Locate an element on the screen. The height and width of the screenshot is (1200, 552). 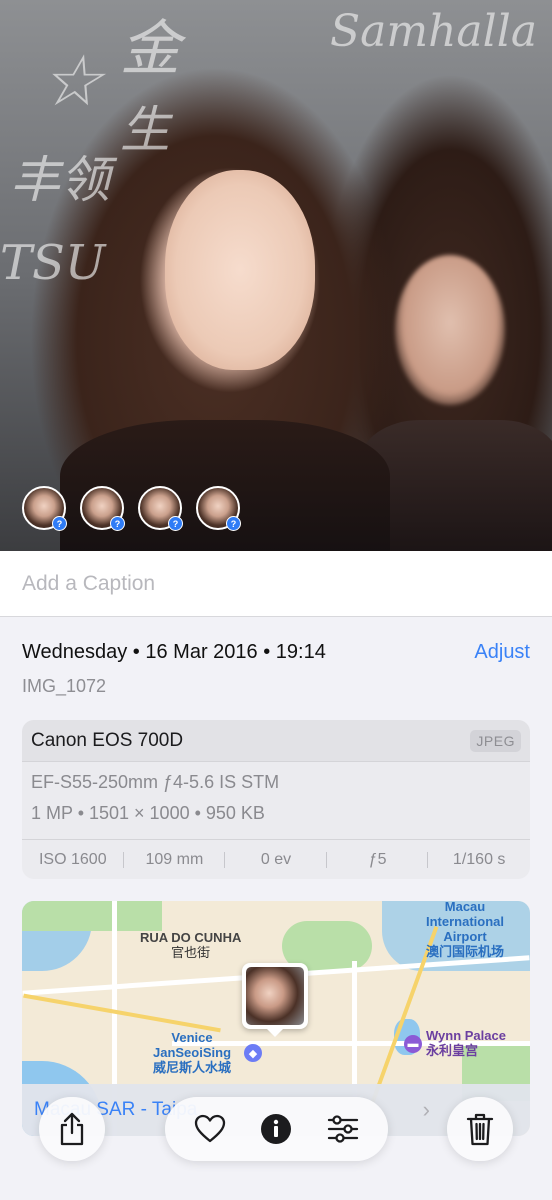
info-icon is located at coordinates (276, 1129).